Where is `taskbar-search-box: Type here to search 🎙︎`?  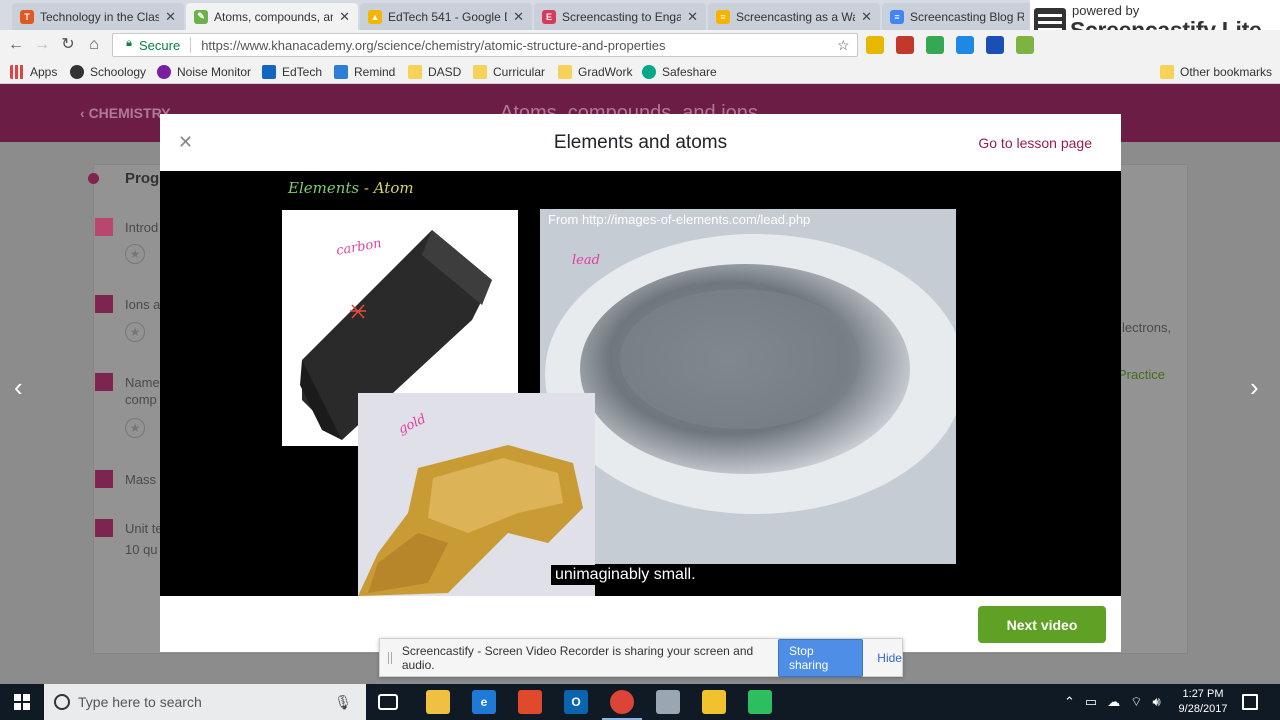 taskbar-search-box: Type here to search 🎙︎ is located at coordinates (205, 702).